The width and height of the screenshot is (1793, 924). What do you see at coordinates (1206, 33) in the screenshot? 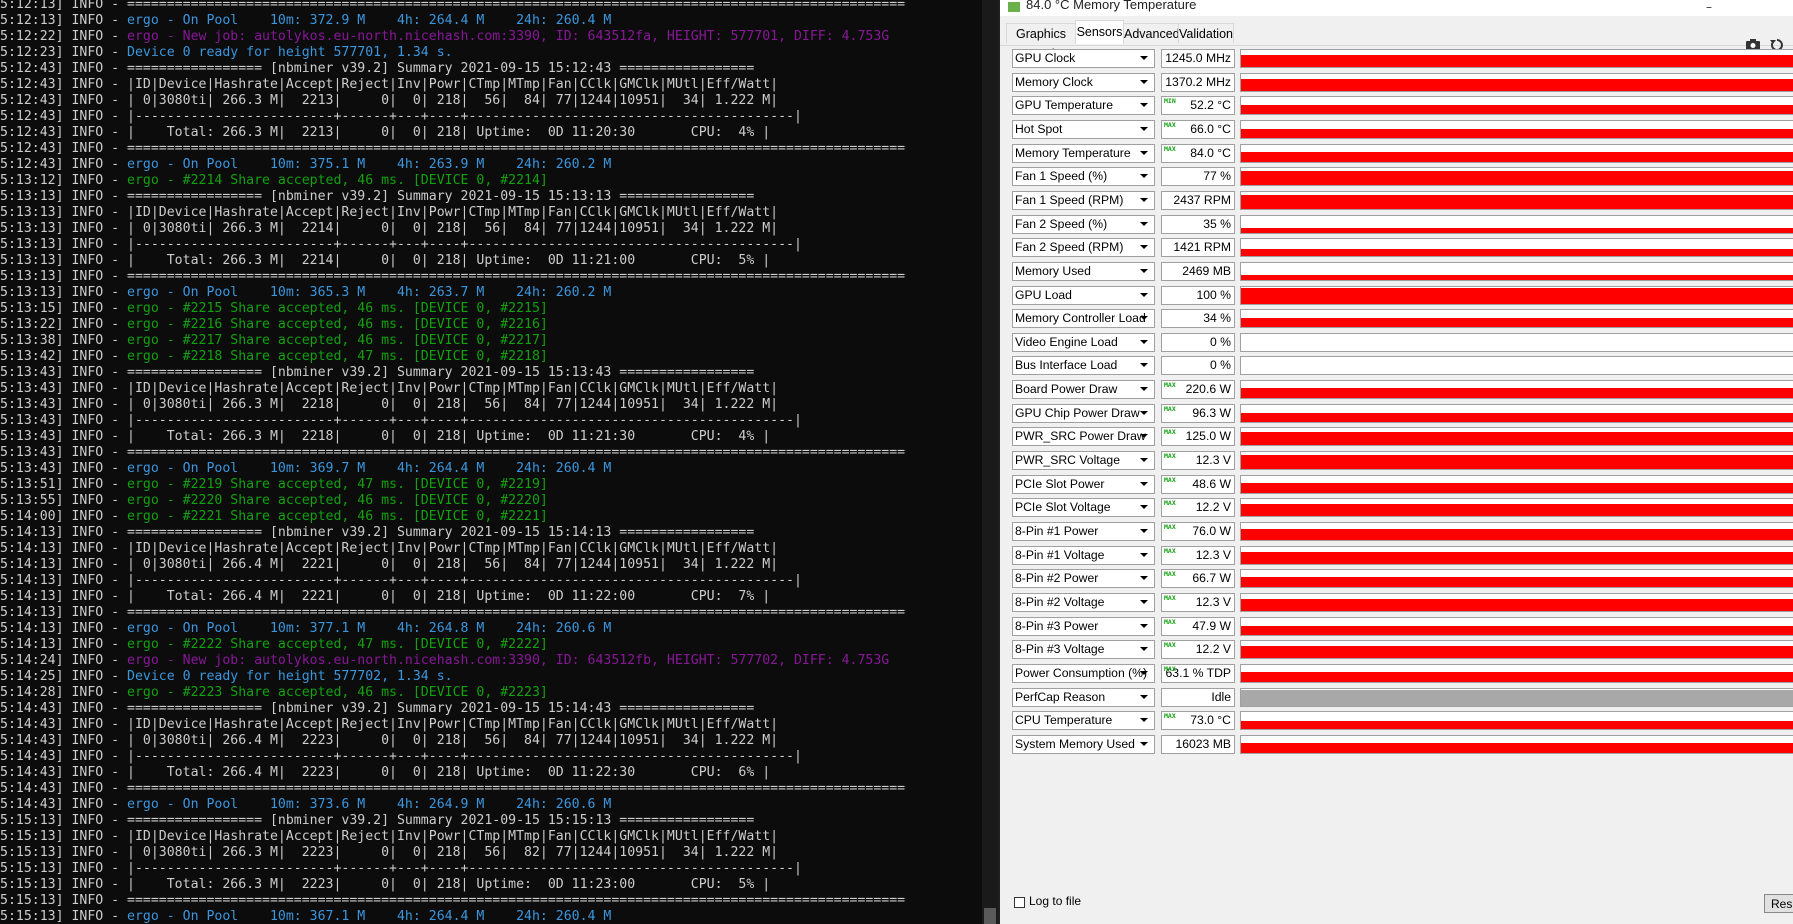
I see `tab-validation: Validation` at bounding box center [1206, 33].